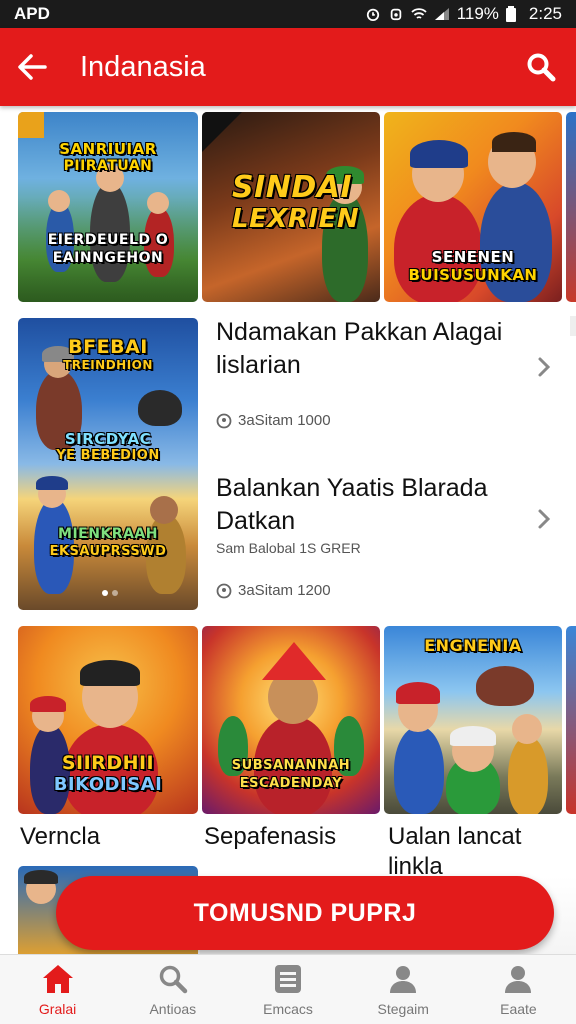 The width and height of the screenshot is (576, 1024). I want to click on nav-item-home: Gralai, so click(57, 989).